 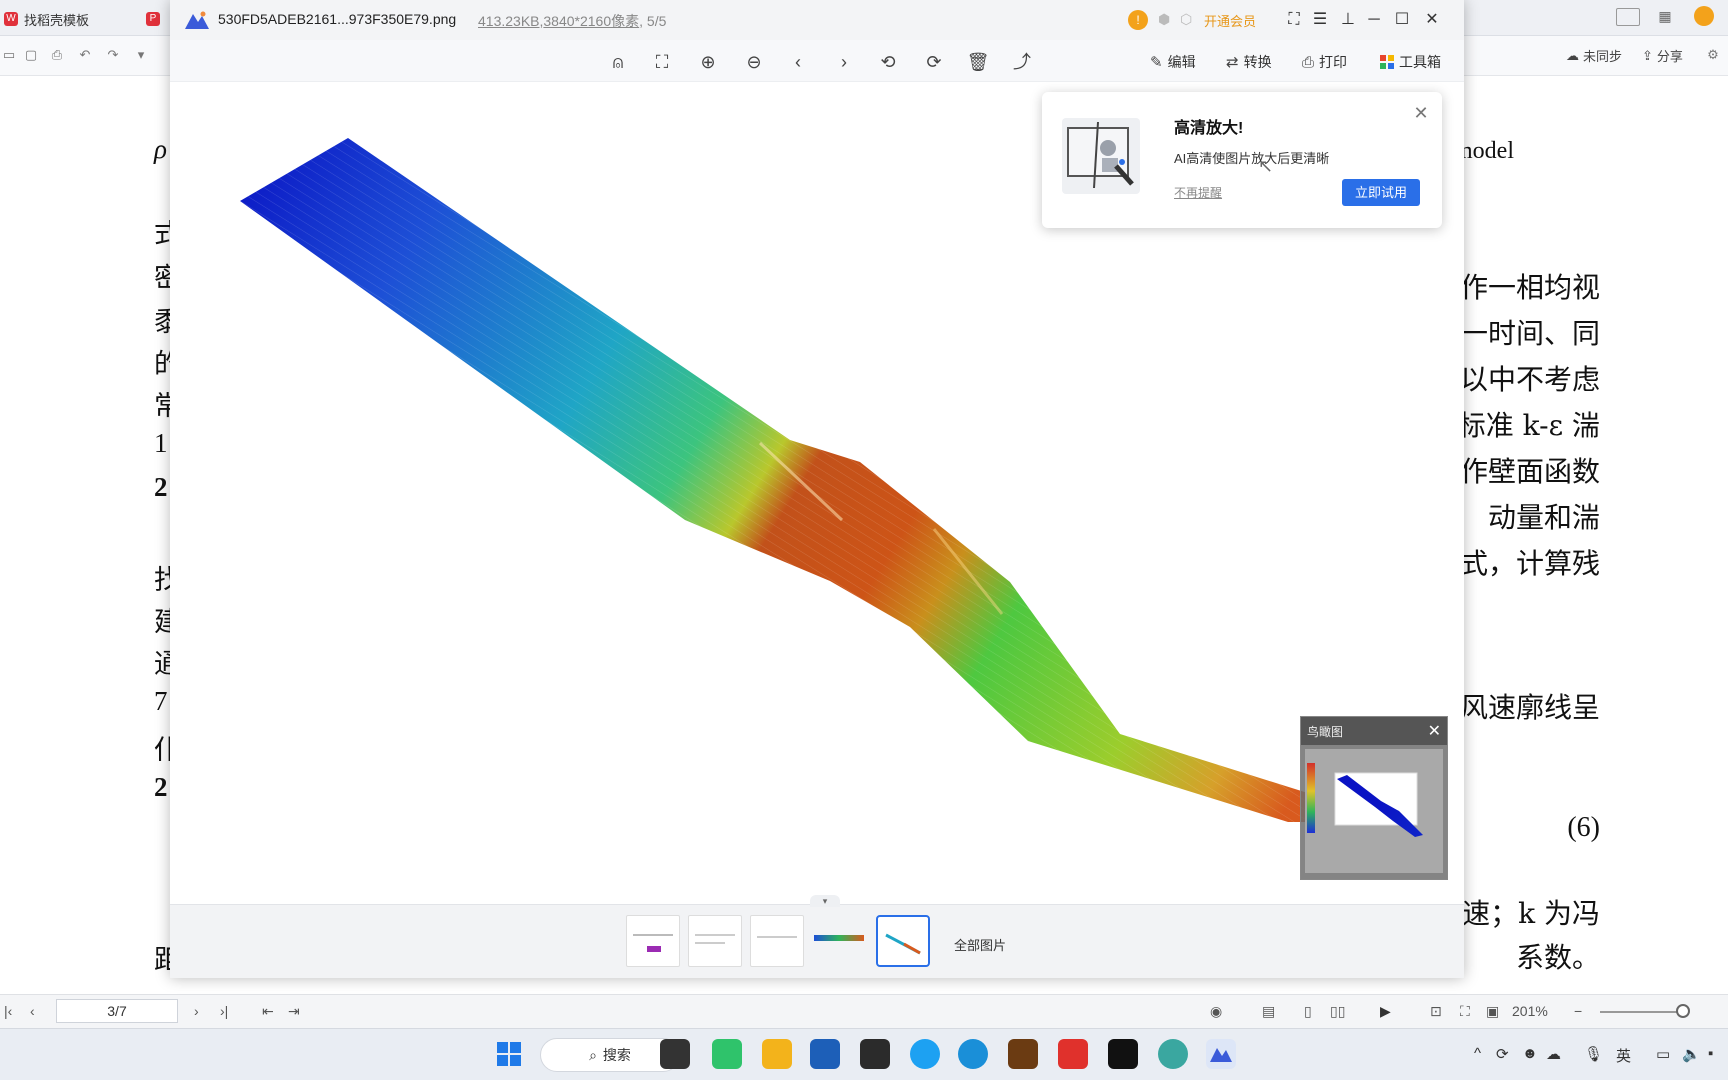 What do you see at coordinates (1665, 17) in the screenshot?
I see `grid-icon: ▦` at bounding box center [1665, 17].